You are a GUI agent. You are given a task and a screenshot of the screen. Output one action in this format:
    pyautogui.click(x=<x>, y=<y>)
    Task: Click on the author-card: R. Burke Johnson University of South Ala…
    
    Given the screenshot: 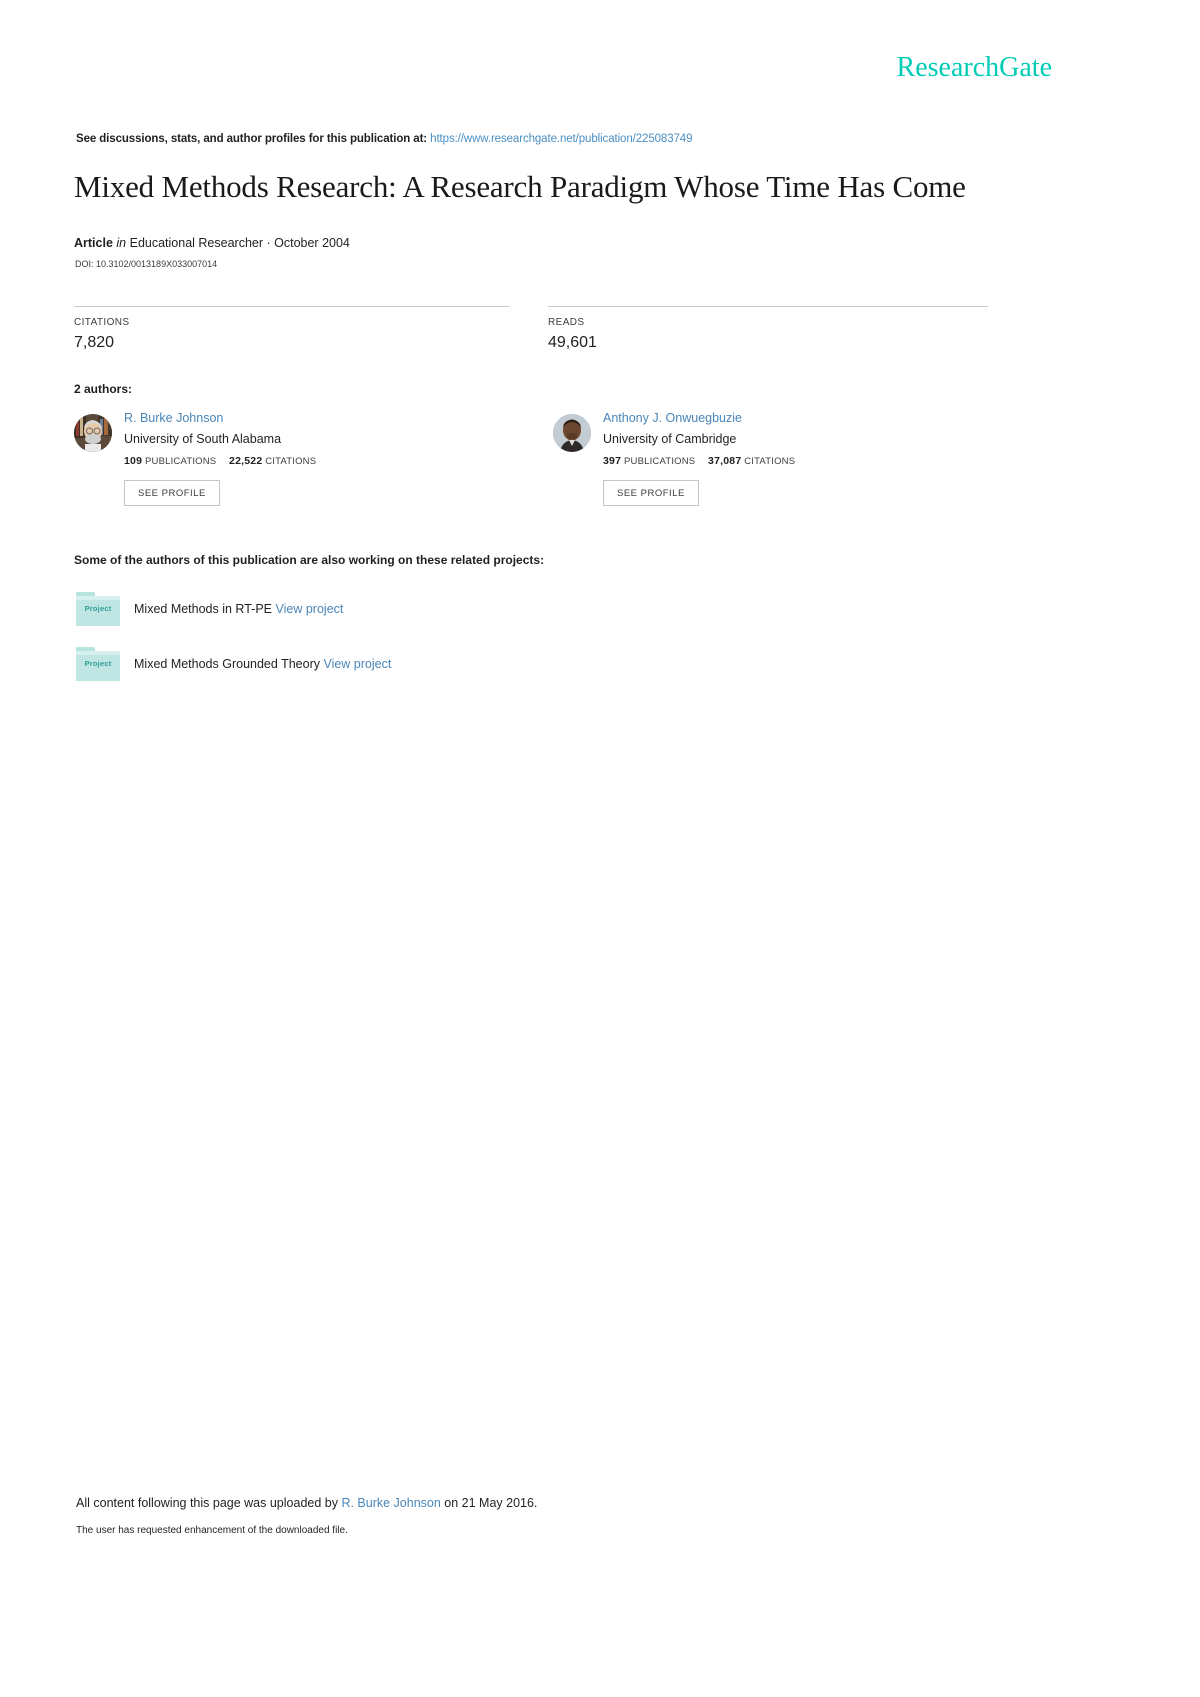 What is the action you would take?
    pyautogui.click(x=195, y=458)
    